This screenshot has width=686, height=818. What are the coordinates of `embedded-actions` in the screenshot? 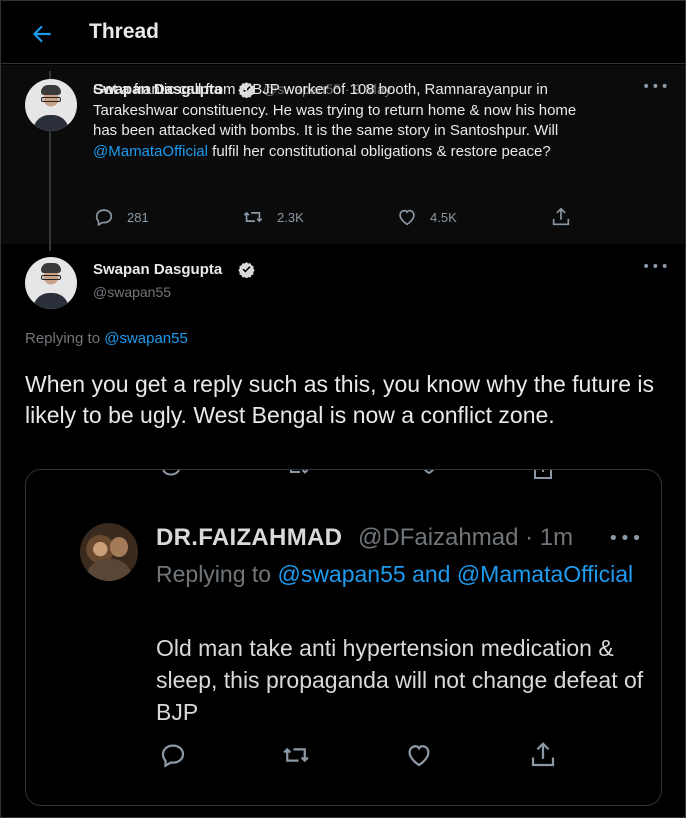 It's located at (343, 755).